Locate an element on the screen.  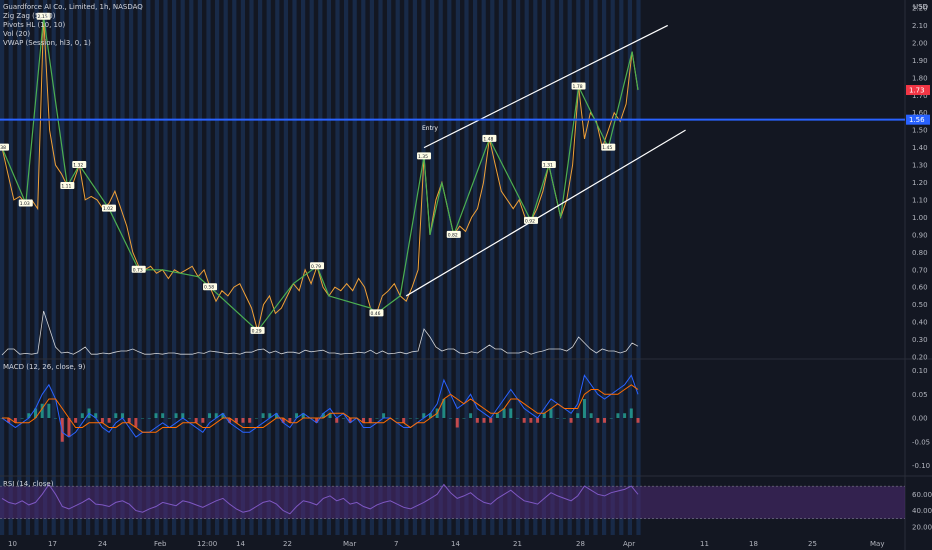
legend-zigzag: Zig Zag (5, 10) is located at coordinates (73, 16).